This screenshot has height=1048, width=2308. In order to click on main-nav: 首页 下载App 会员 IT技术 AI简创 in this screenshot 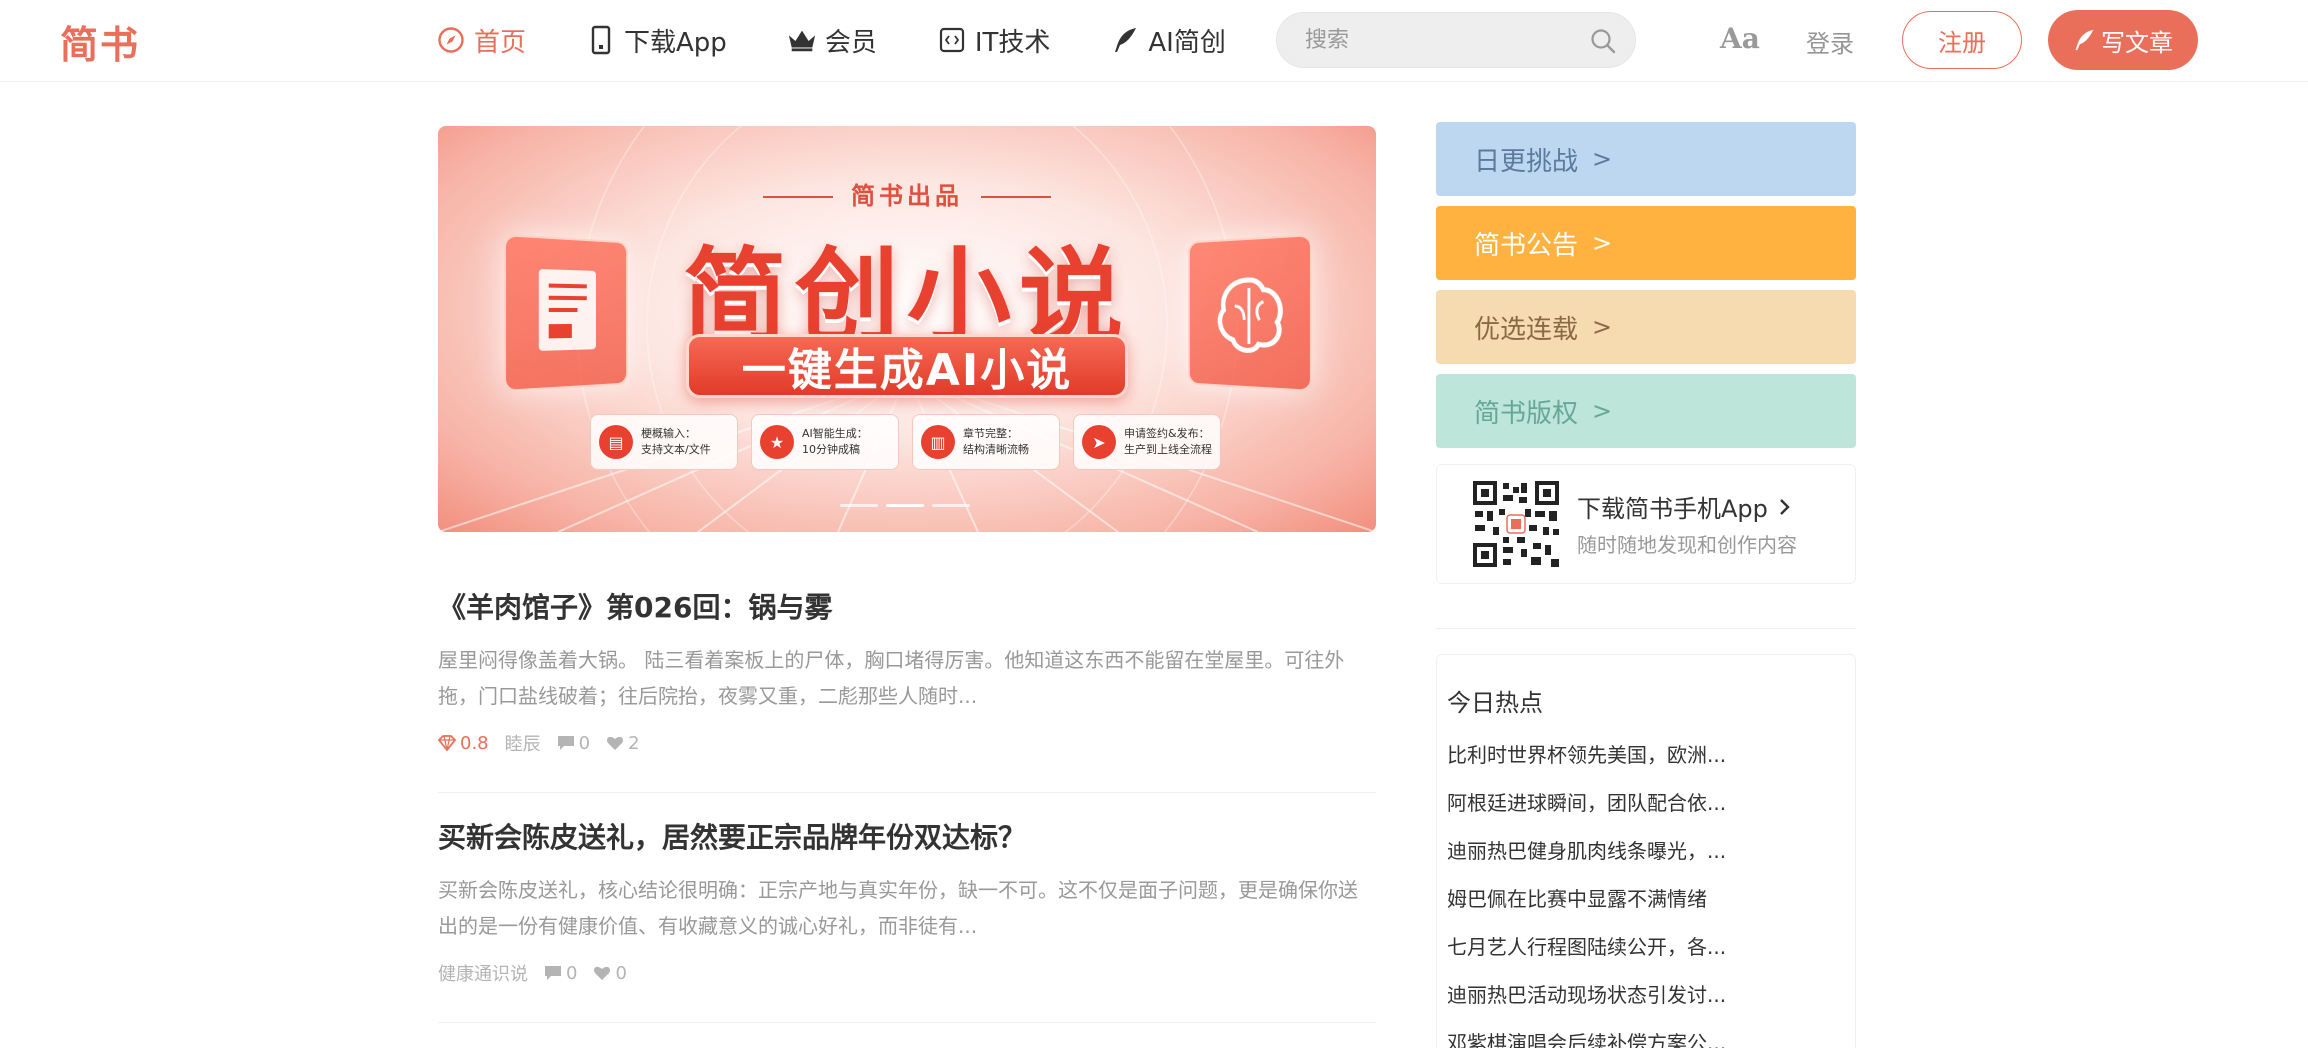, I will do `click(861, 40)`.